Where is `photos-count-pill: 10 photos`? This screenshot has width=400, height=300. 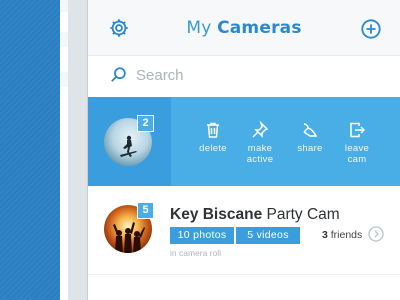 photos-count-pill: 10 photos is located at coordinates (202, 235).